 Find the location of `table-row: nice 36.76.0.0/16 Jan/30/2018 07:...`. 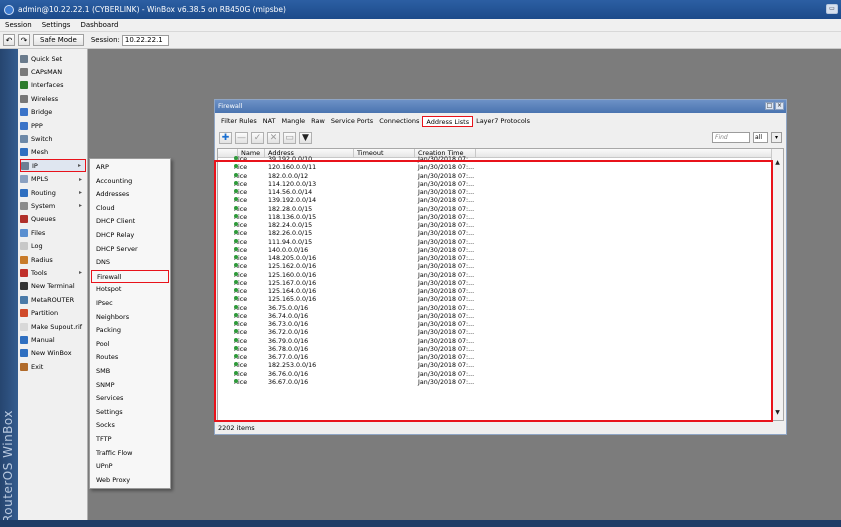

table-row: nice 36.76.0.0/16 Jan/30/2018 07:... is located at coordinates (495, 374).